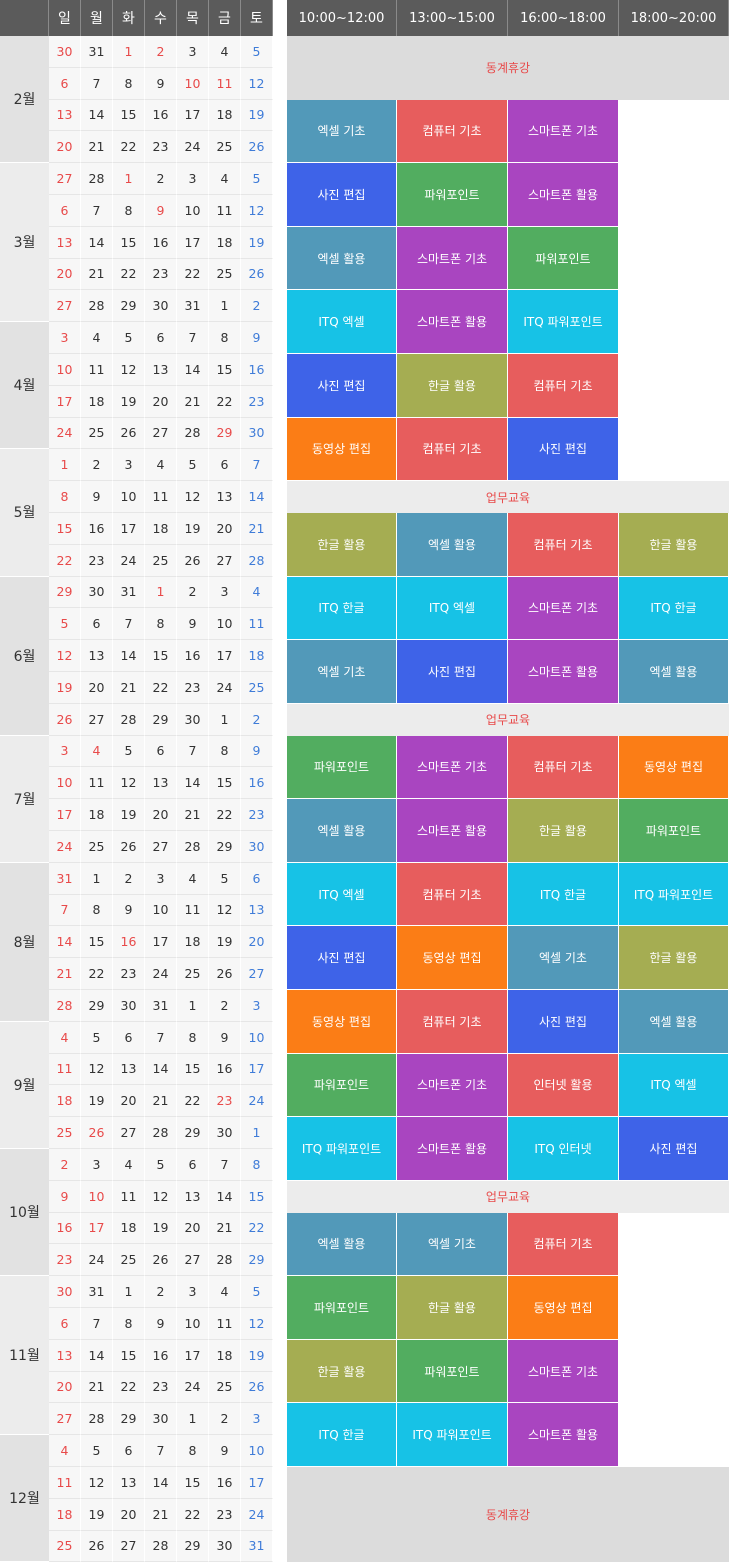  What do you see at coordinates (225, 815) in the screenshot?
I see `date-cell: 22` at bounding box center [225, 815].